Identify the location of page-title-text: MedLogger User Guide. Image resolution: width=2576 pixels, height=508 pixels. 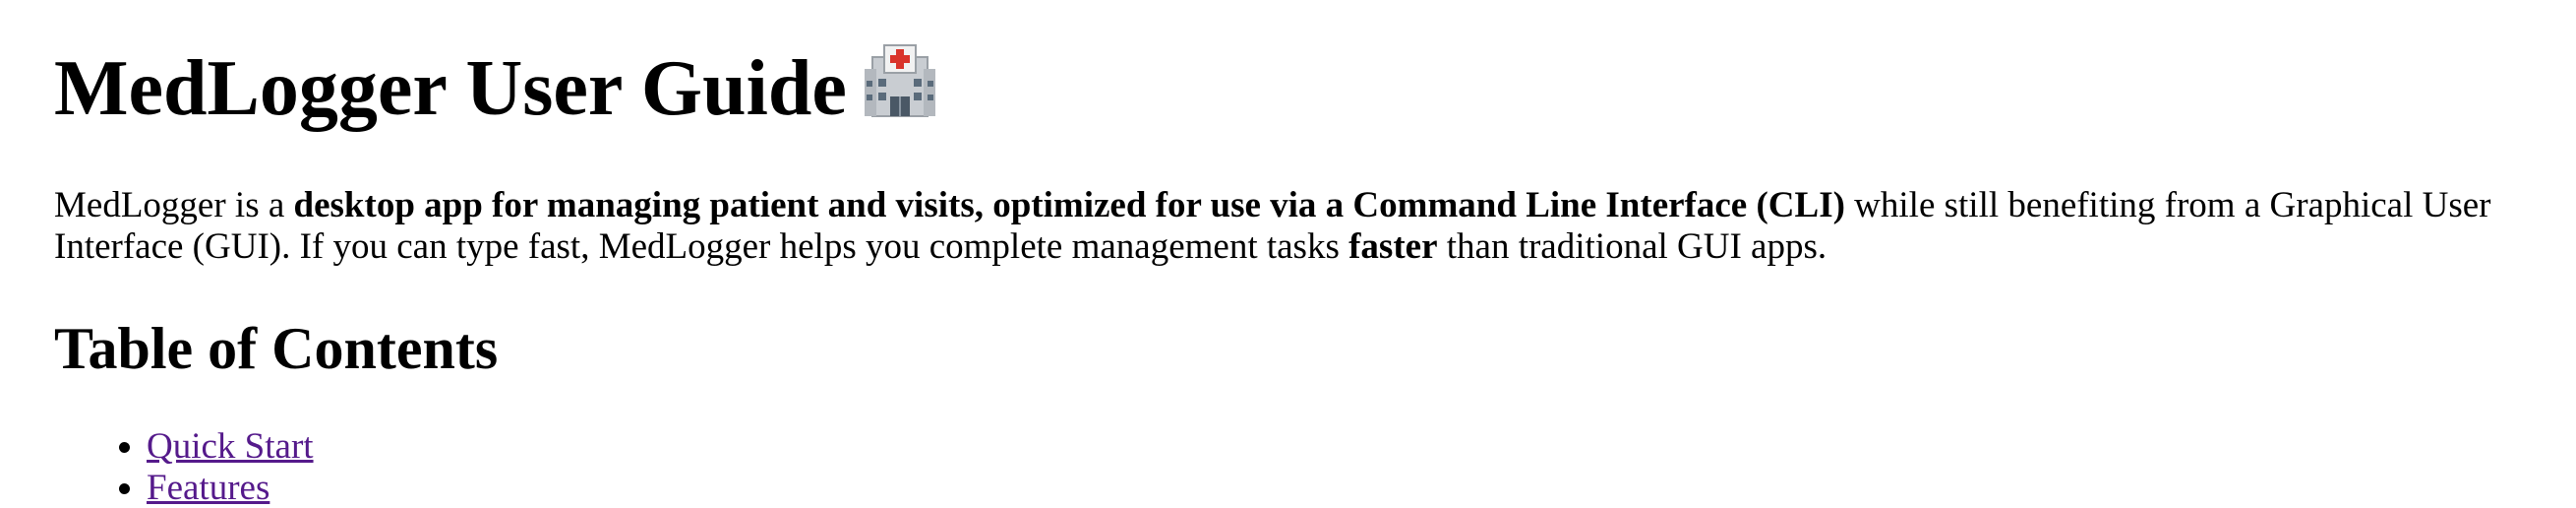
(450, 88).